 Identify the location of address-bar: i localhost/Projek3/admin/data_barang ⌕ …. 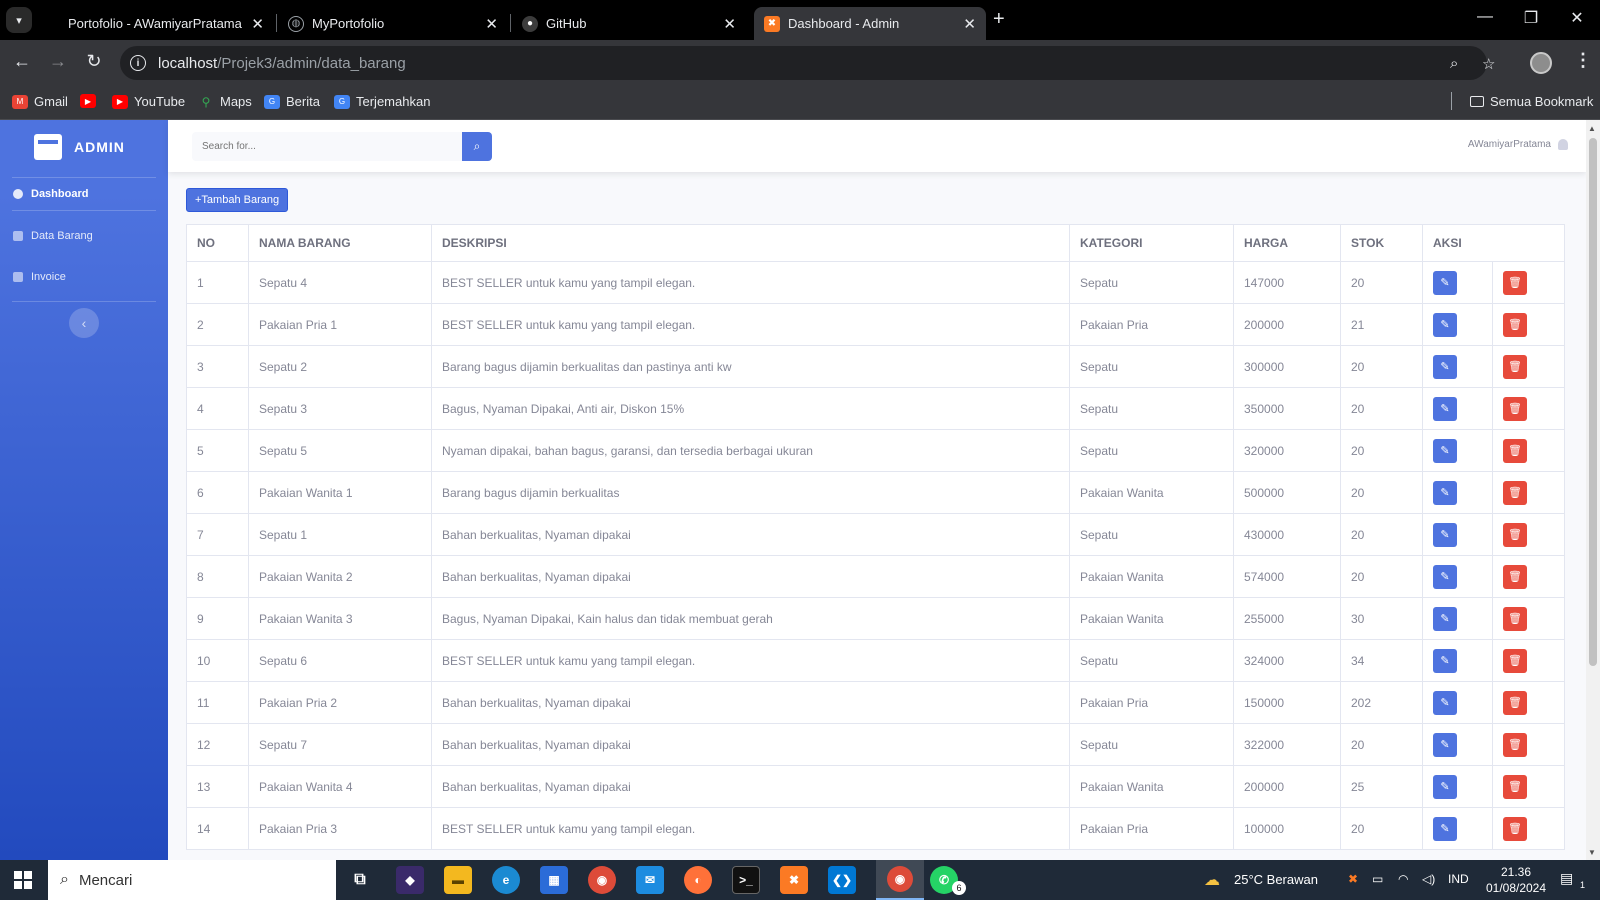
(807, 63).